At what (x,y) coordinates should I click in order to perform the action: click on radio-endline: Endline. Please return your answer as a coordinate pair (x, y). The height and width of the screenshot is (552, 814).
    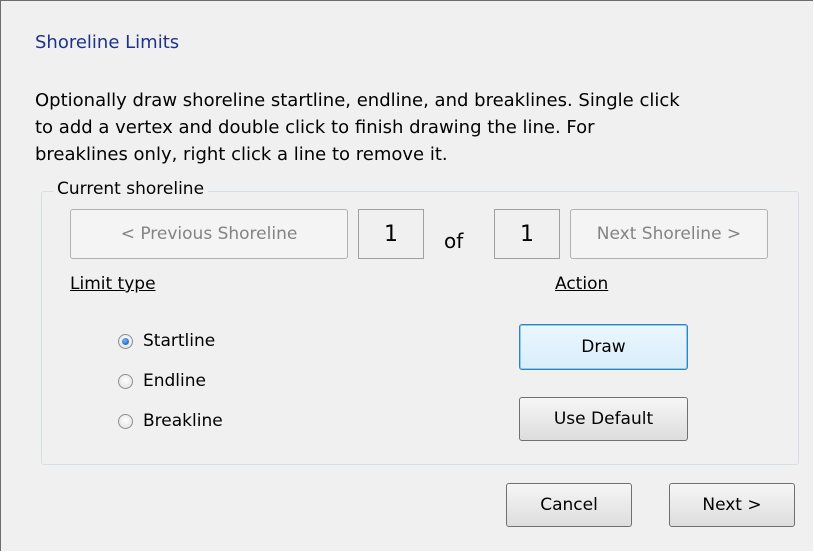
    Looking at the image, I should click on (162, 381).